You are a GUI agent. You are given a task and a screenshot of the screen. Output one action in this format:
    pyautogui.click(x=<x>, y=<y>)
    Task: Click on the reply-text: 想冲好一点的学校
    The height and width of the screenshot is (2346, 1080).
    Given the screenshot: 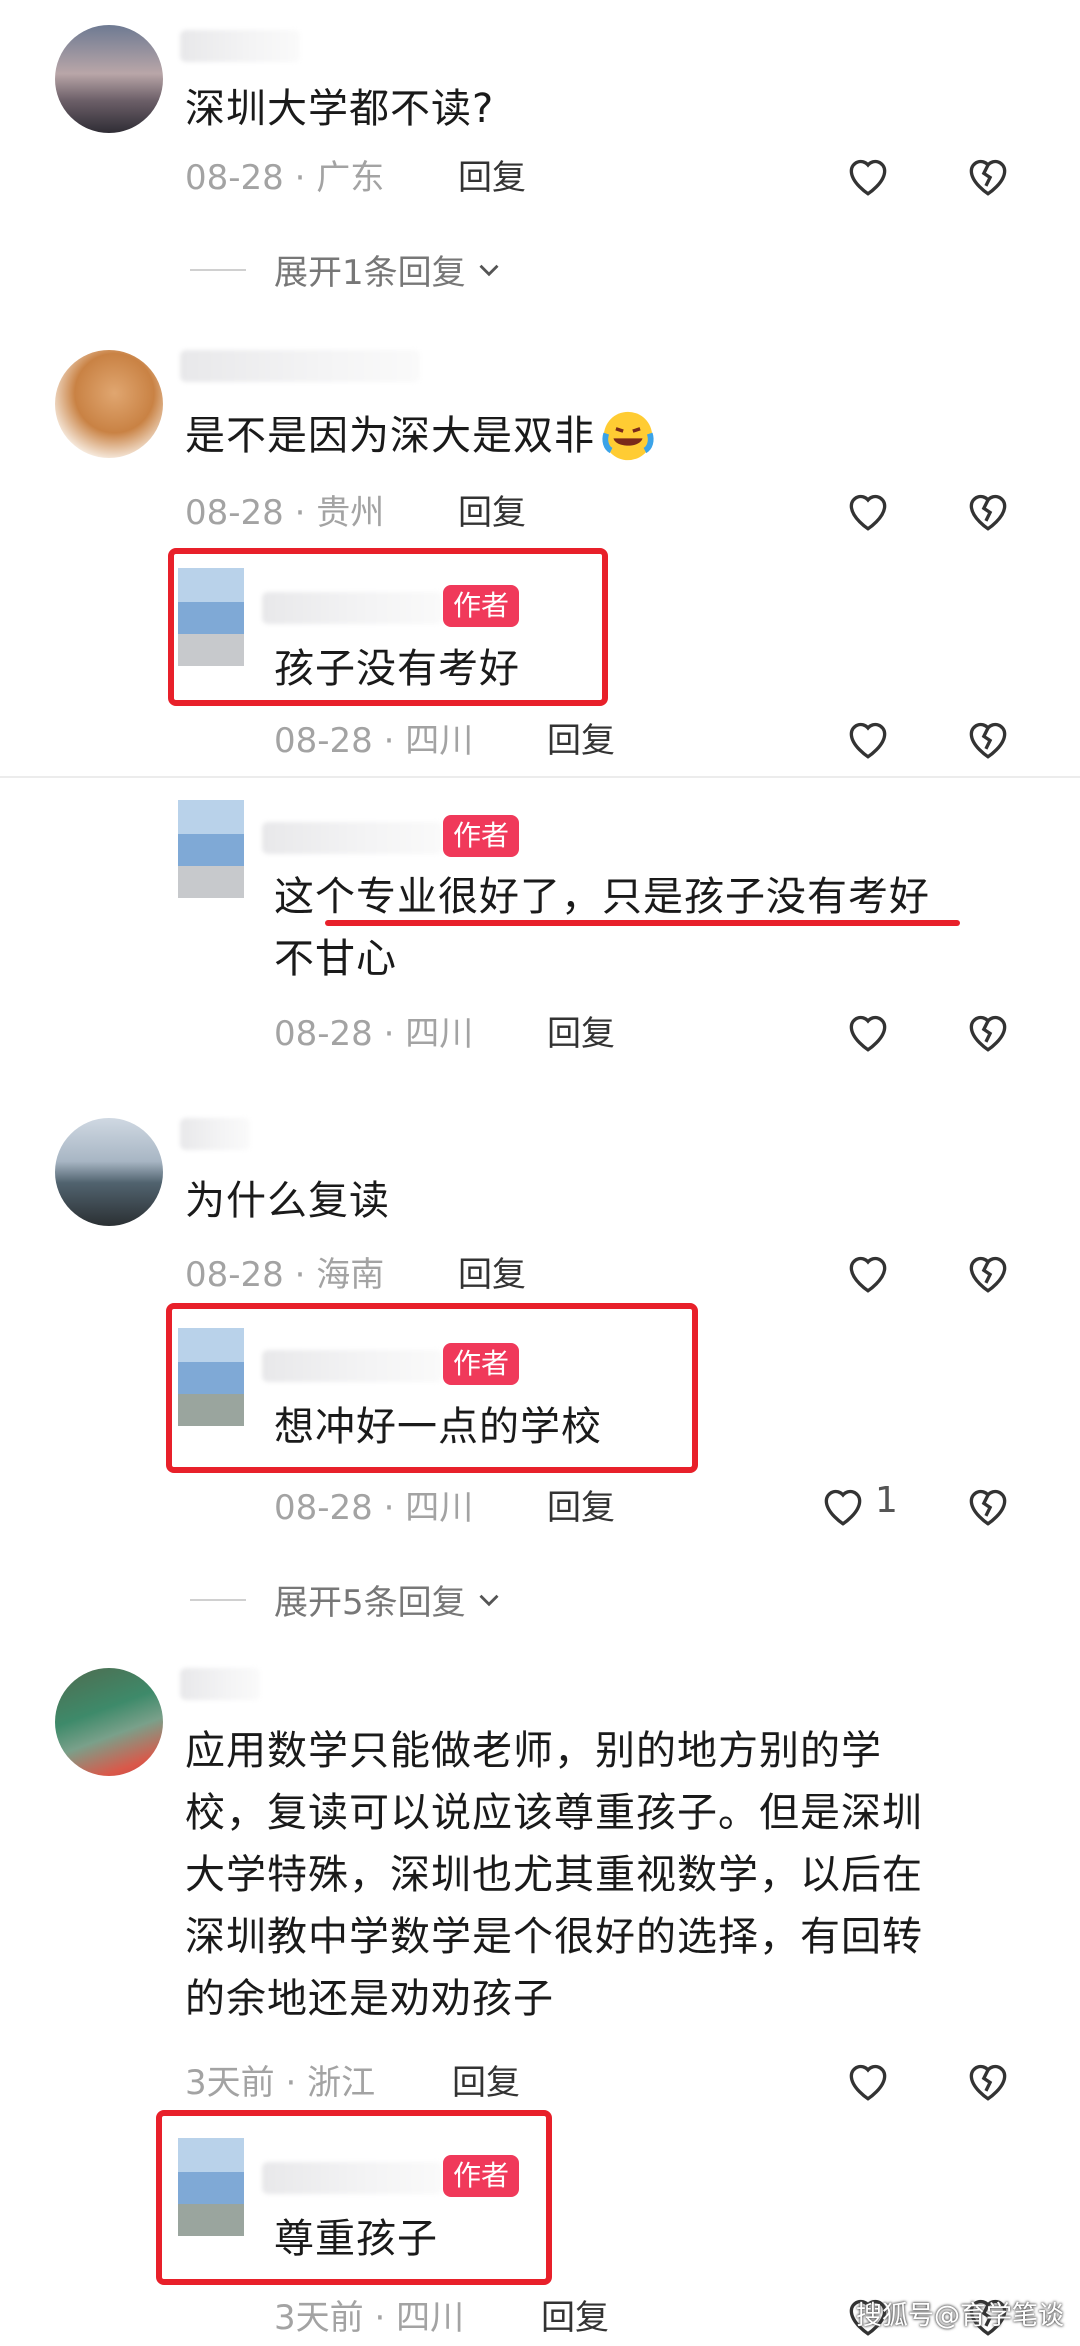 What is the action you would take?
    pyautogui.click(x=438, y=1427)
    